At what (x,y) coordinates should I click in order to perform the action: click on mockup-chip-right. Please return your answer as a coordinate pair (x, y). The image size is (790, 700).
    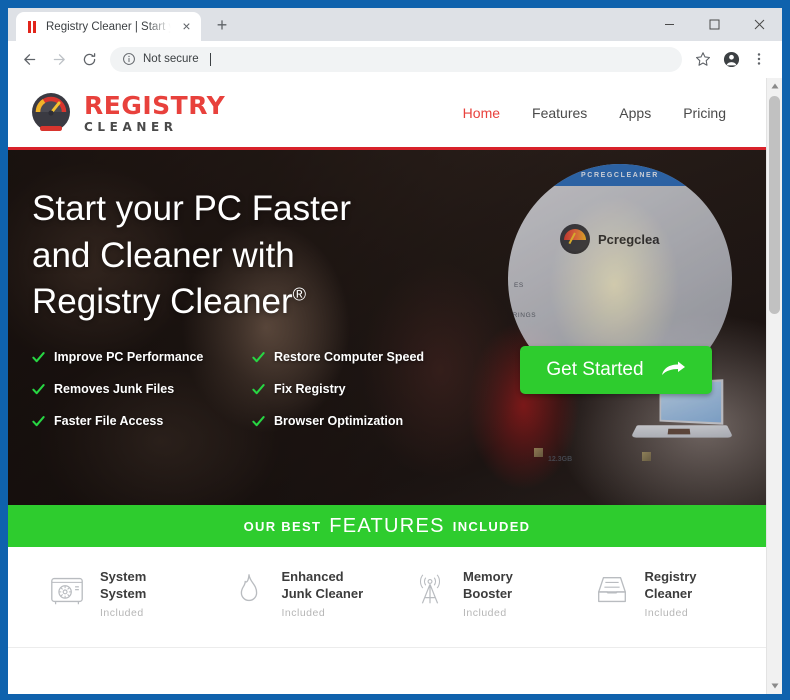
    Looking at the image, I should click on (646, 456).